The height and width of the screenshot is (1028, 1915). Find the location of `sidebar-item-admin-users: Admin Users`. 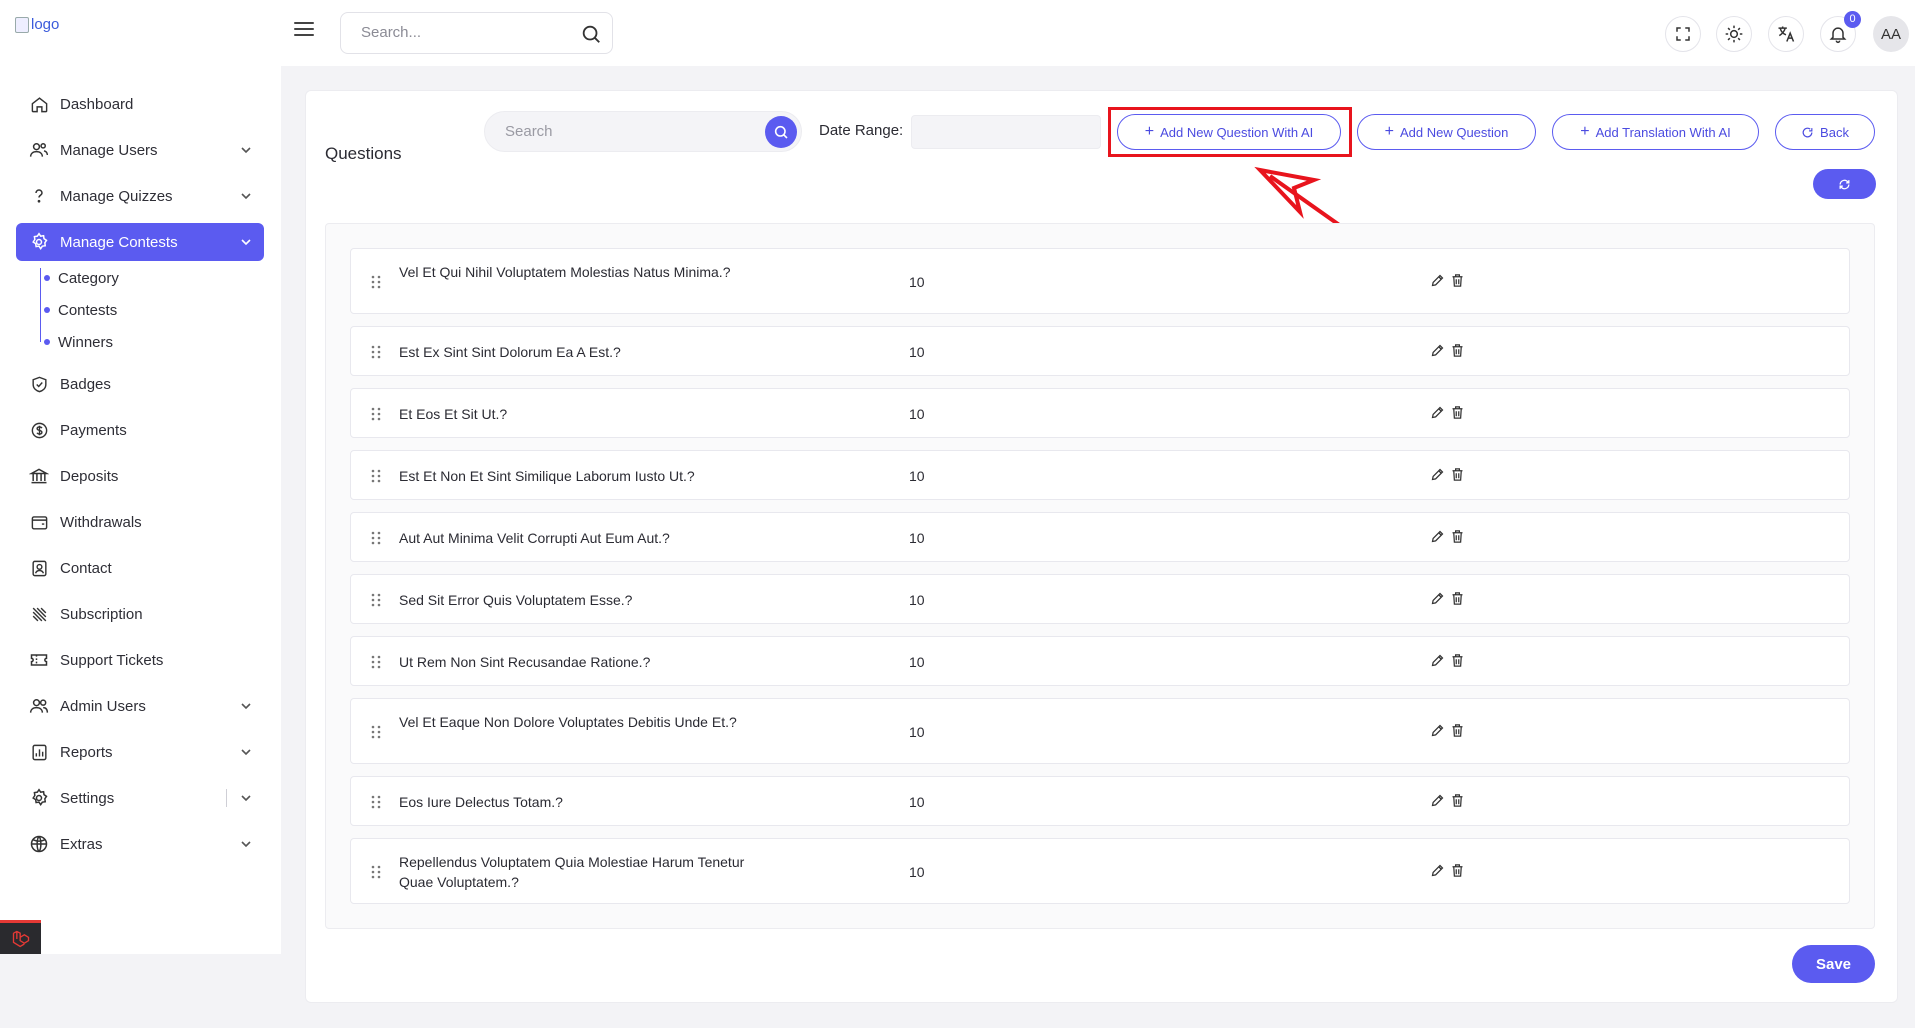

sidebar-item-admin-users: Admin Users is located at coordinates (140, 706).